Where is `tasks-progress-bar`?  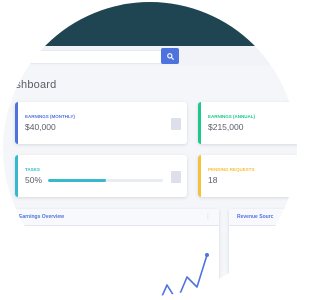
tasks-progress-bar is located at coordinates (105, 180).